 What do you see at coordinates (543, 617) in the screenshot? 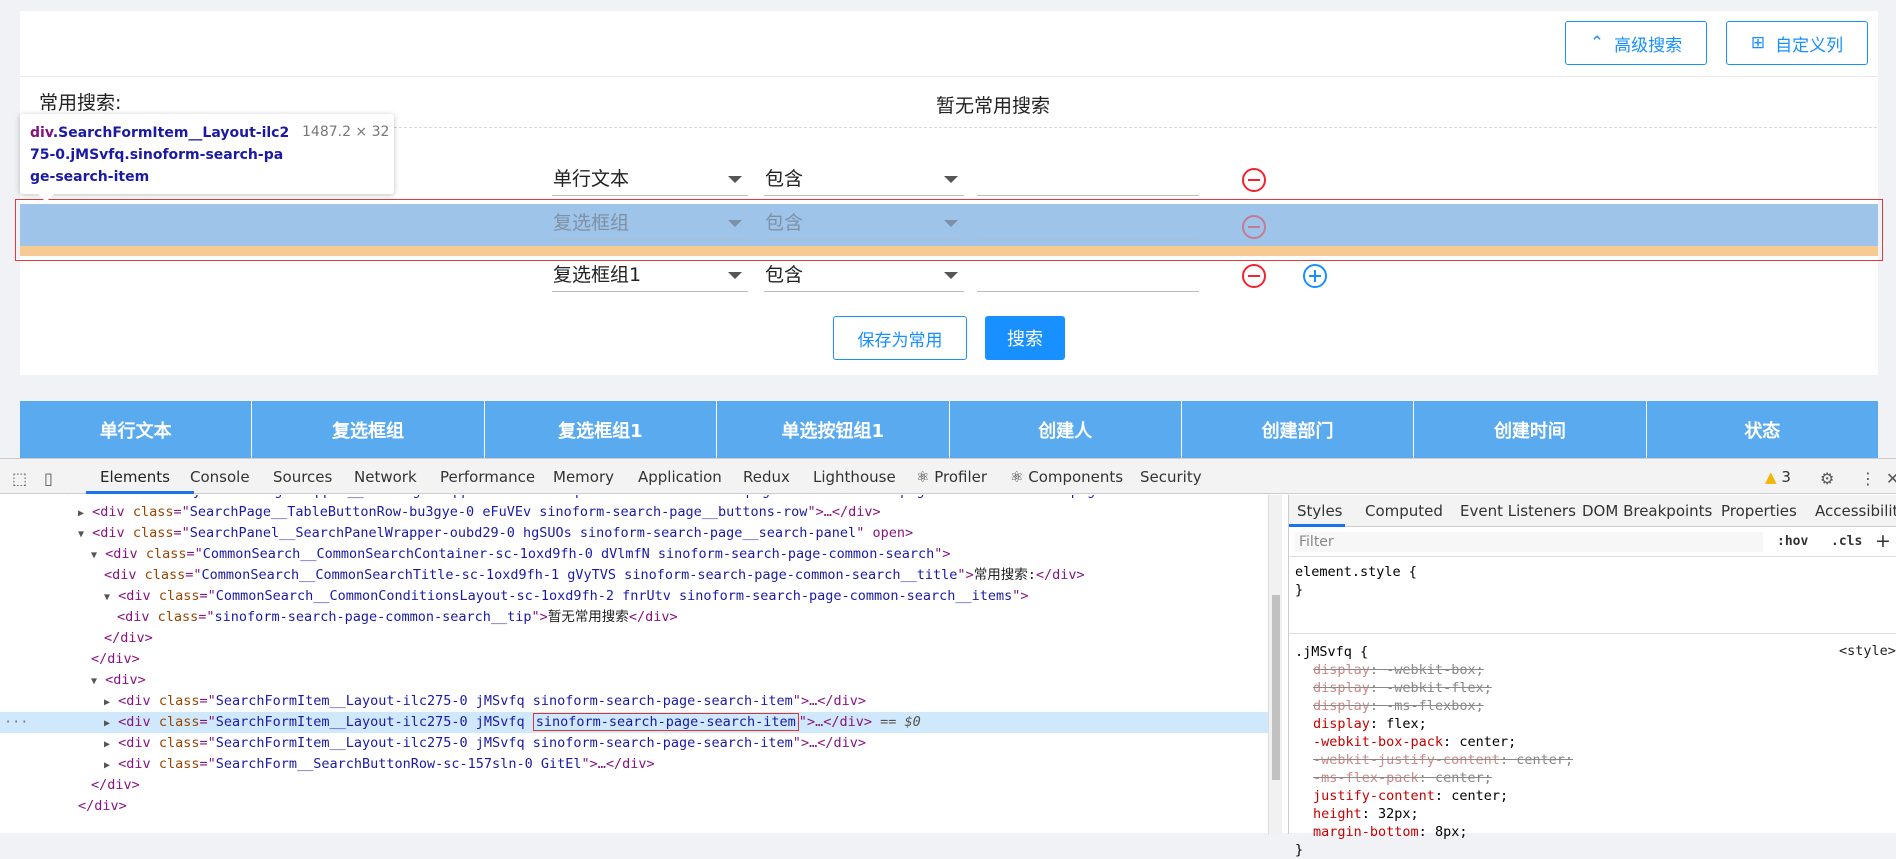
I see `tag-rest: >` at bounding box center [543, 617].